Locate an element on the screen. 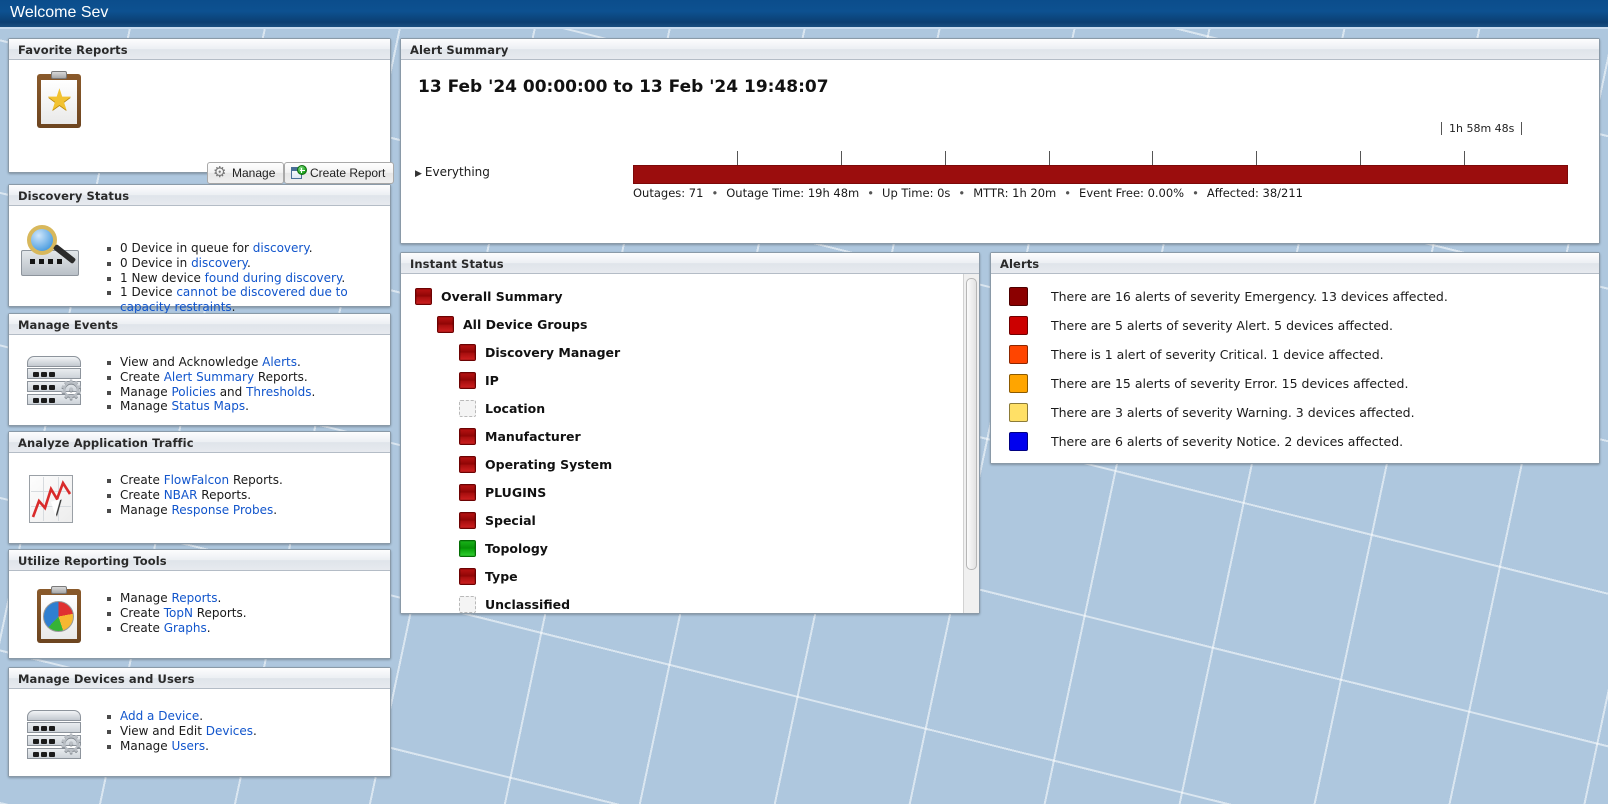 The height and width of the screenshot is (804, 1608). list-item: Manage Status Maps. is located at coordinates (242, 406).